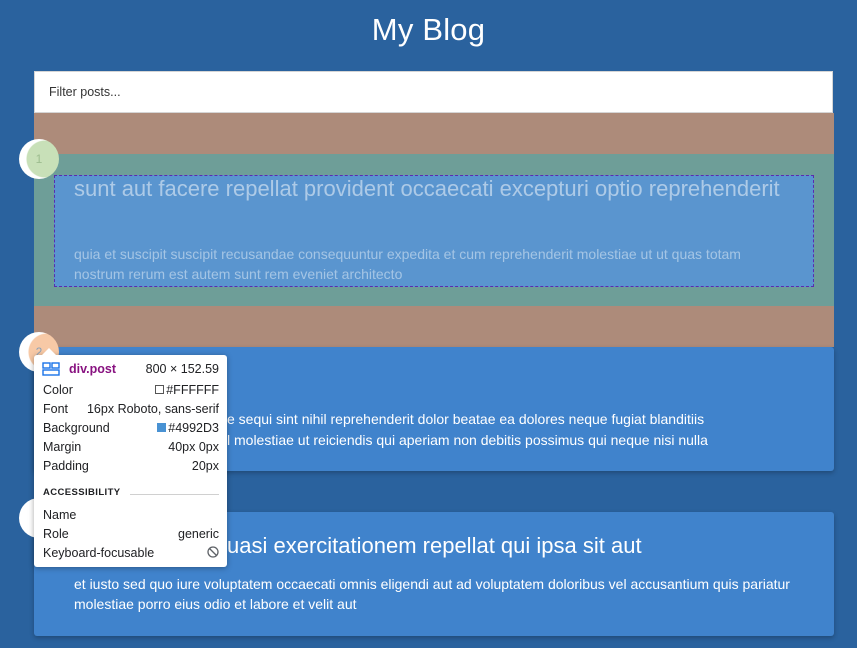 This screenshot has height=648, width=857. Describe the element at coordinates (152, 409) in the screenshot. I see `row-value: 16px Roboto, sans-serif` at that location.